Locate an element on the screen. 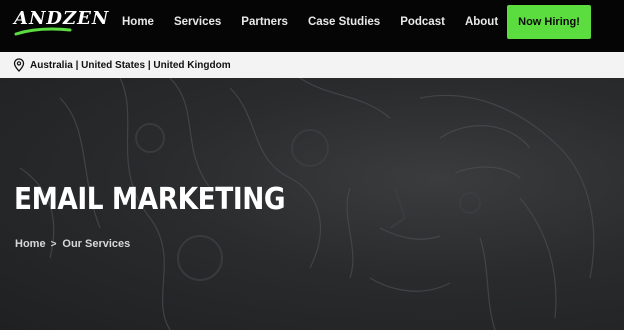  breadcrumb-current: Our Services is located at coordinates (96, 244).